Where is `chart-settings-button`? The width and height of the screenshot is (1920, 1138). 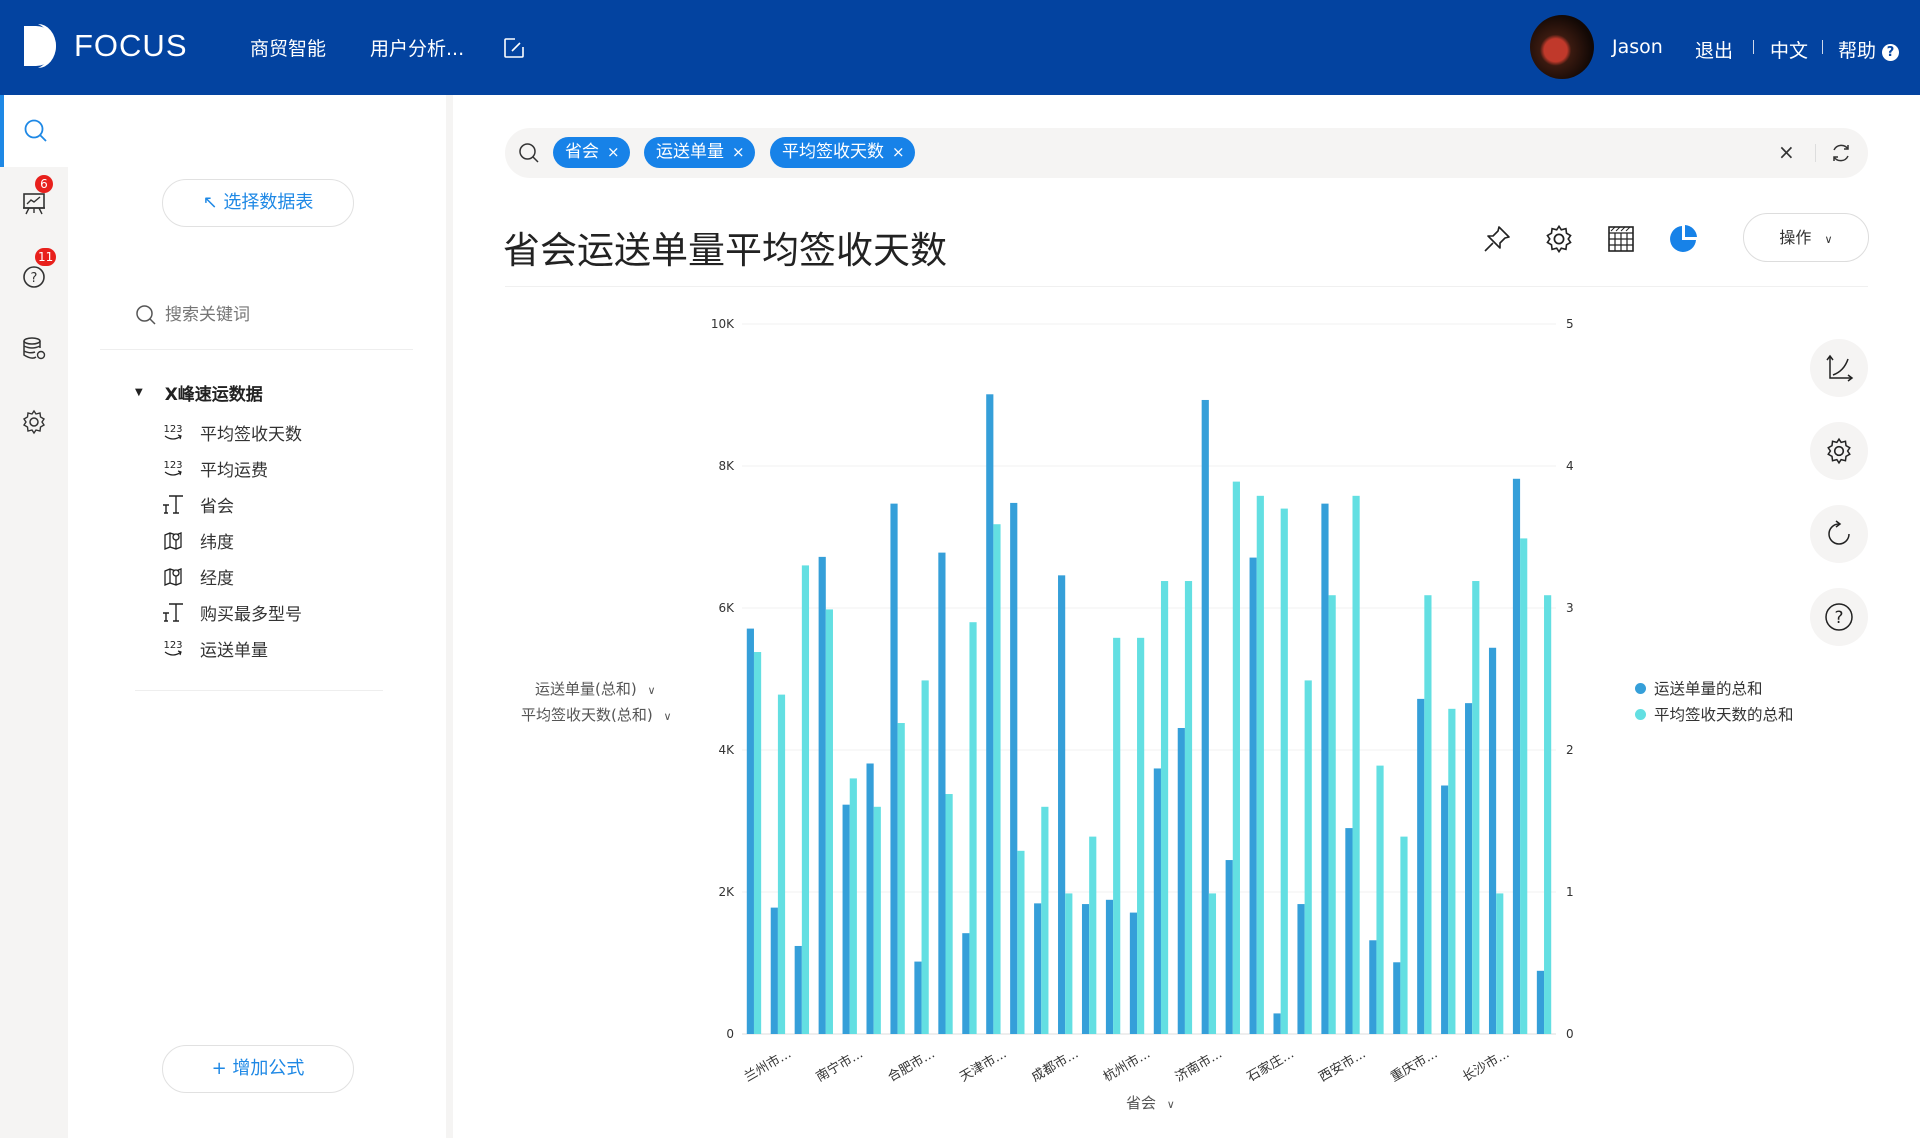 chart-settings-button is located at coordinates (1559, 239).